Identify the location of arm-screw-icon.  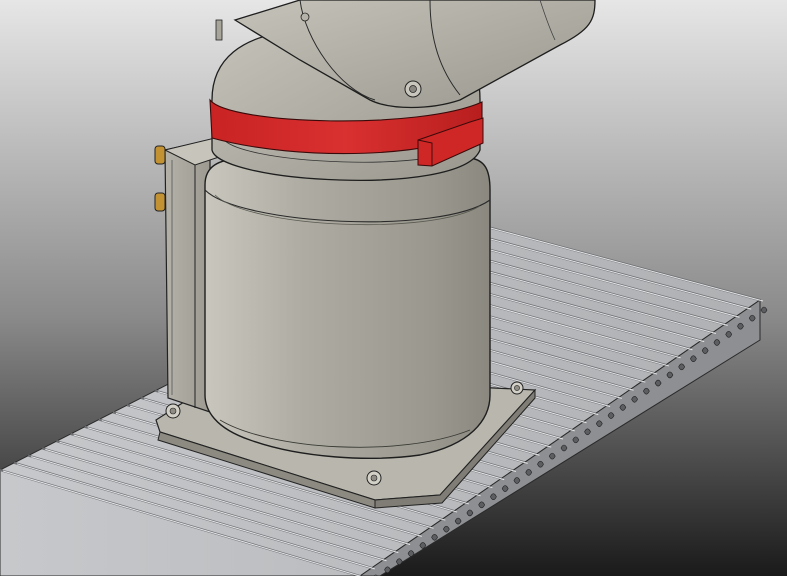
(305, 17).